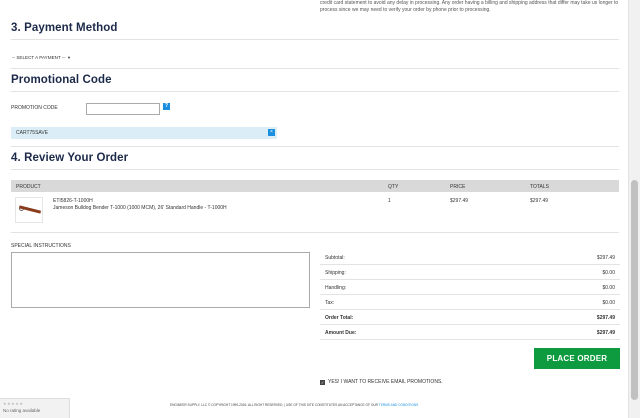 This screenshot has height=418, width=640. What do you see at coordinates (160, 280) in the screenshot?
I see `special-instructions-textarea` at bounding box center [160, 280].